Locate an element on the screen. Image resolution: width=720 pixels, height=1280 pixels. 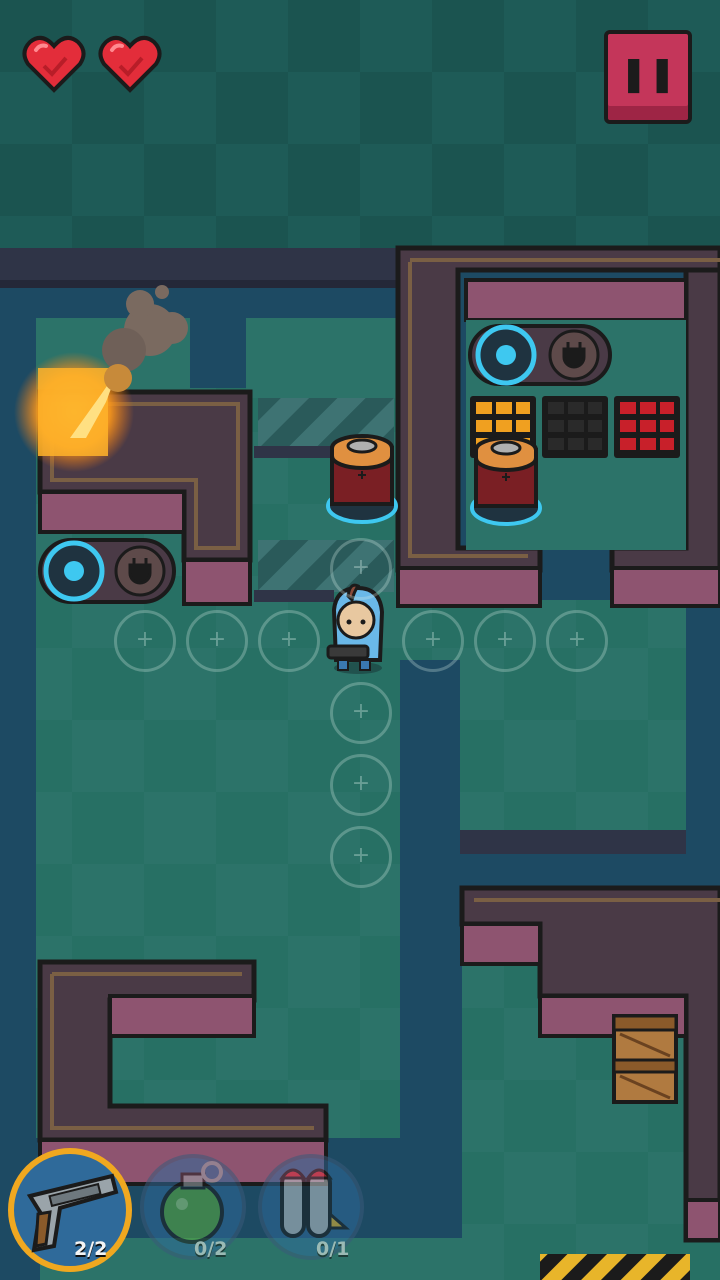
hazard-stripe is located at coordinates (615, 1267).